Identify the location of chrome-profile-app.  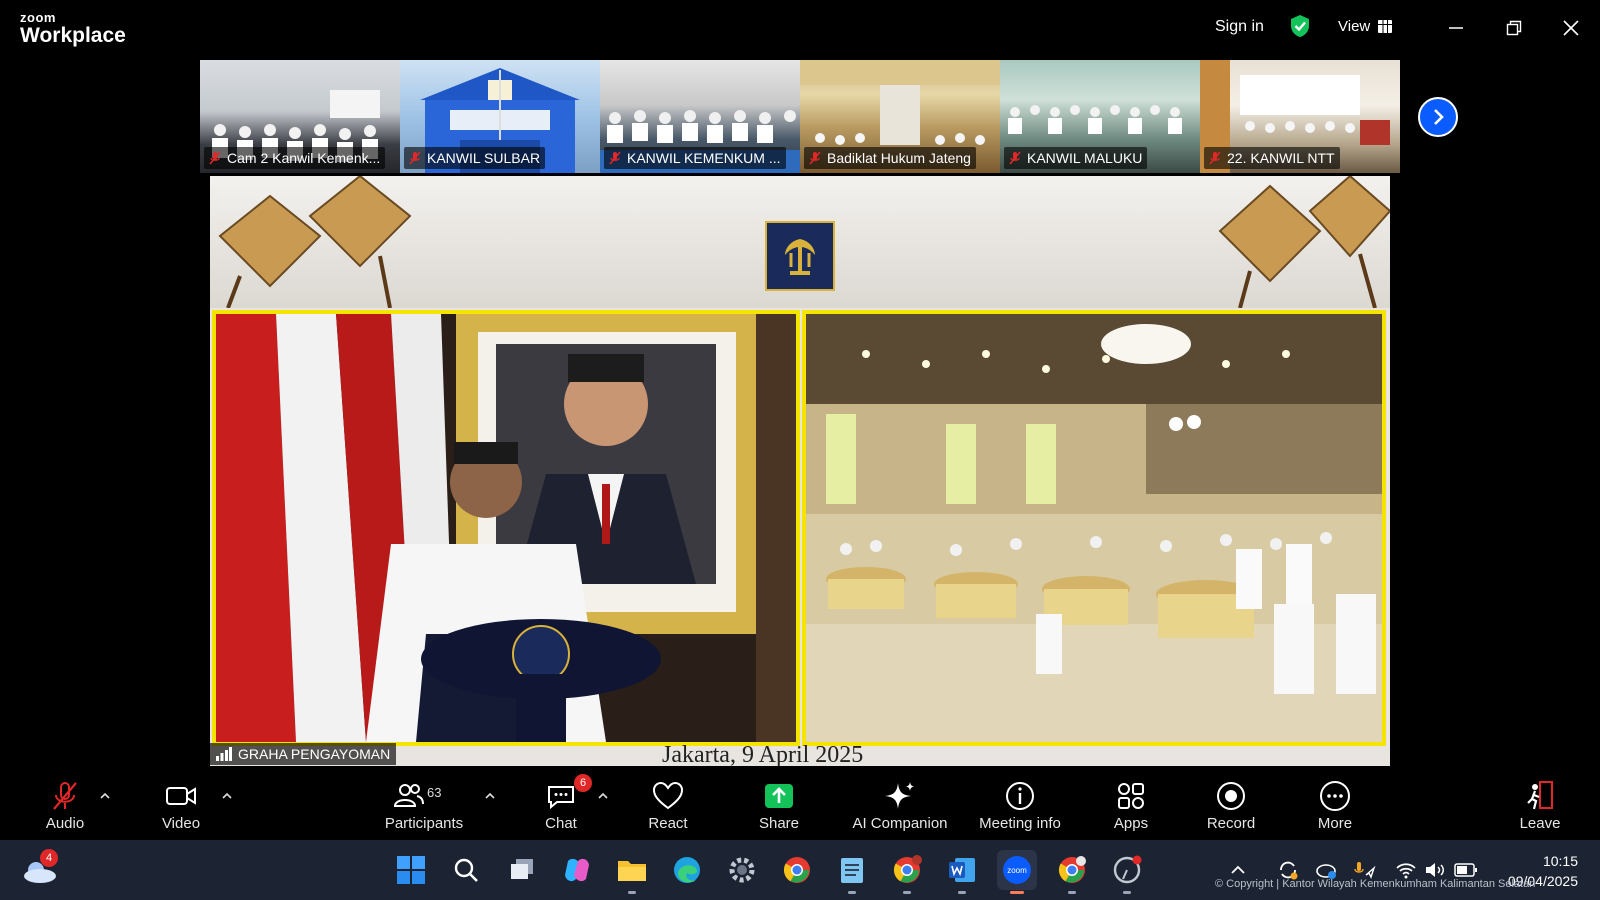
(907, 872).